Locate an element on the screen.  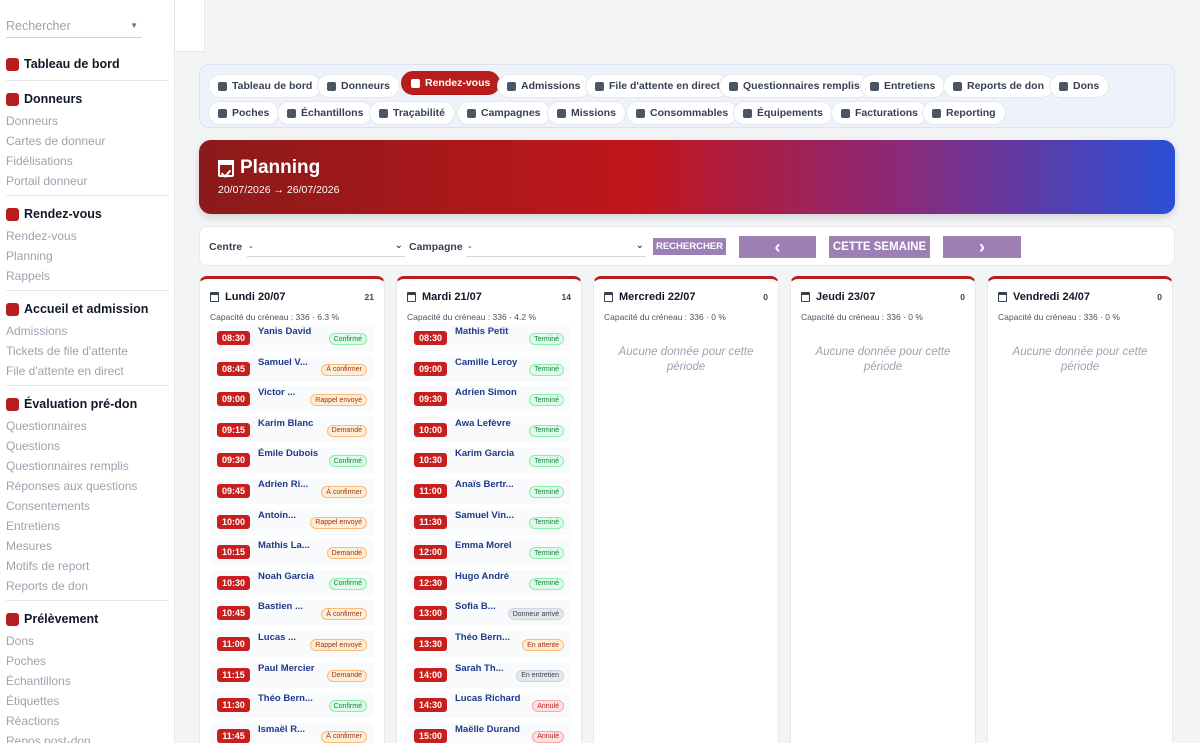
appointment-slot: 11:45 Ismaël R... À confirmer is located at coordinates (292, 732).